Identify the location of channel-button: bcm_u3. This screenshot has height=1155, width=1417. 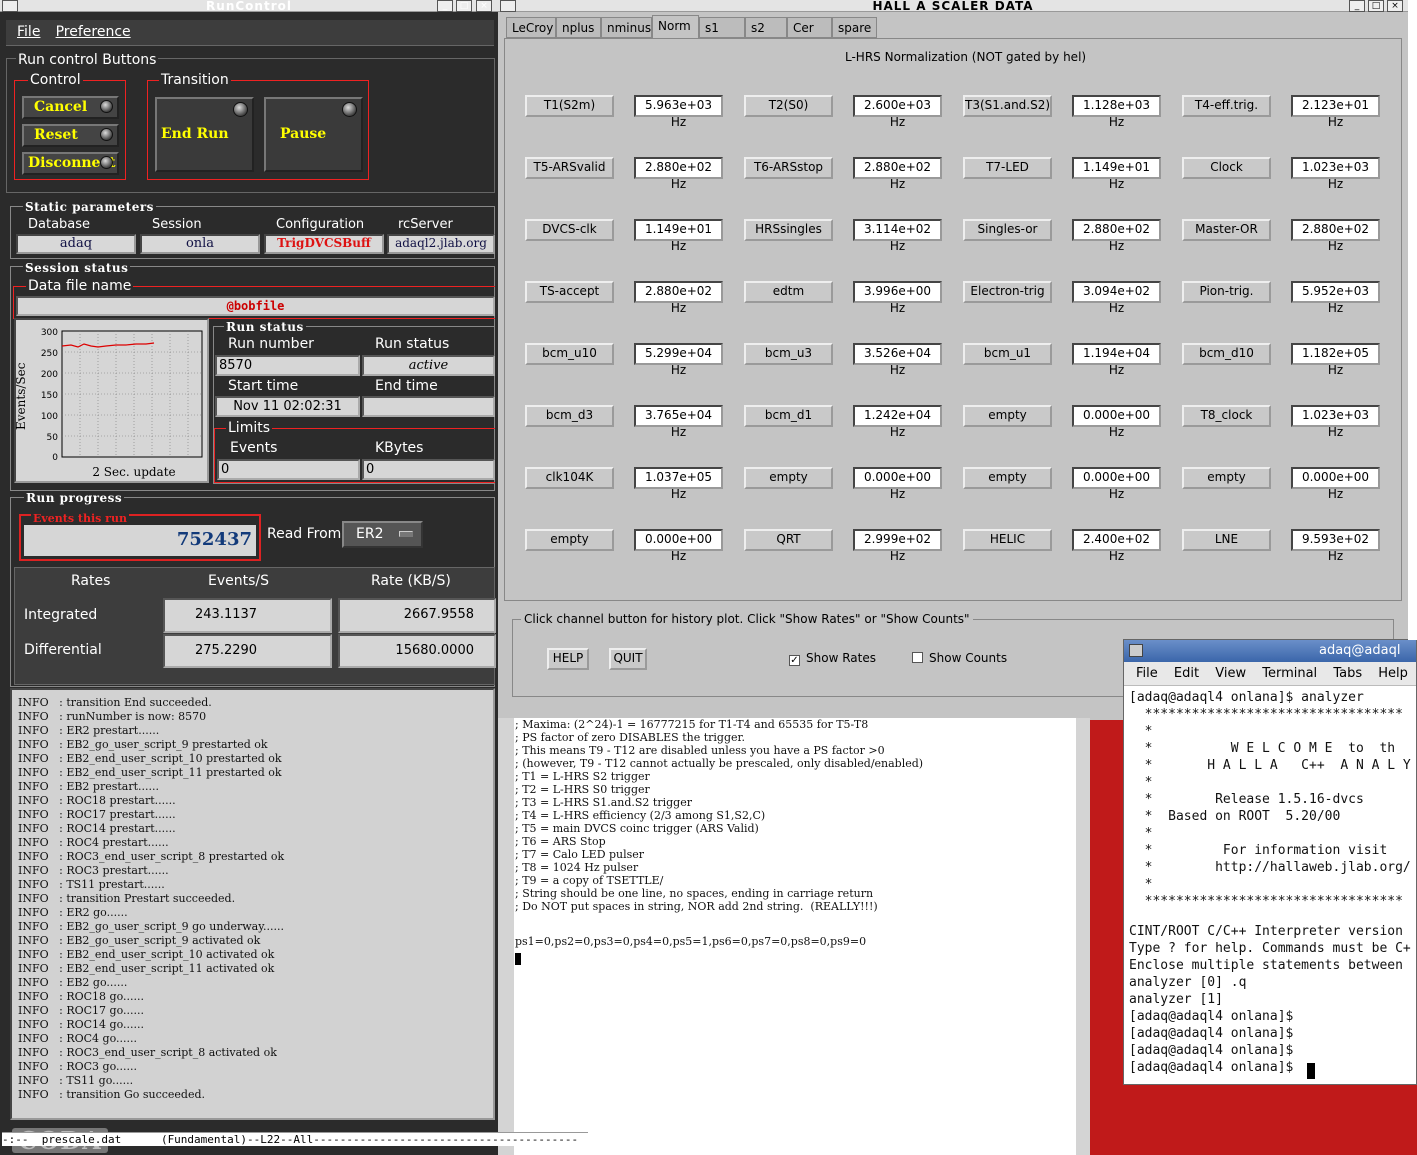
(788, 354).